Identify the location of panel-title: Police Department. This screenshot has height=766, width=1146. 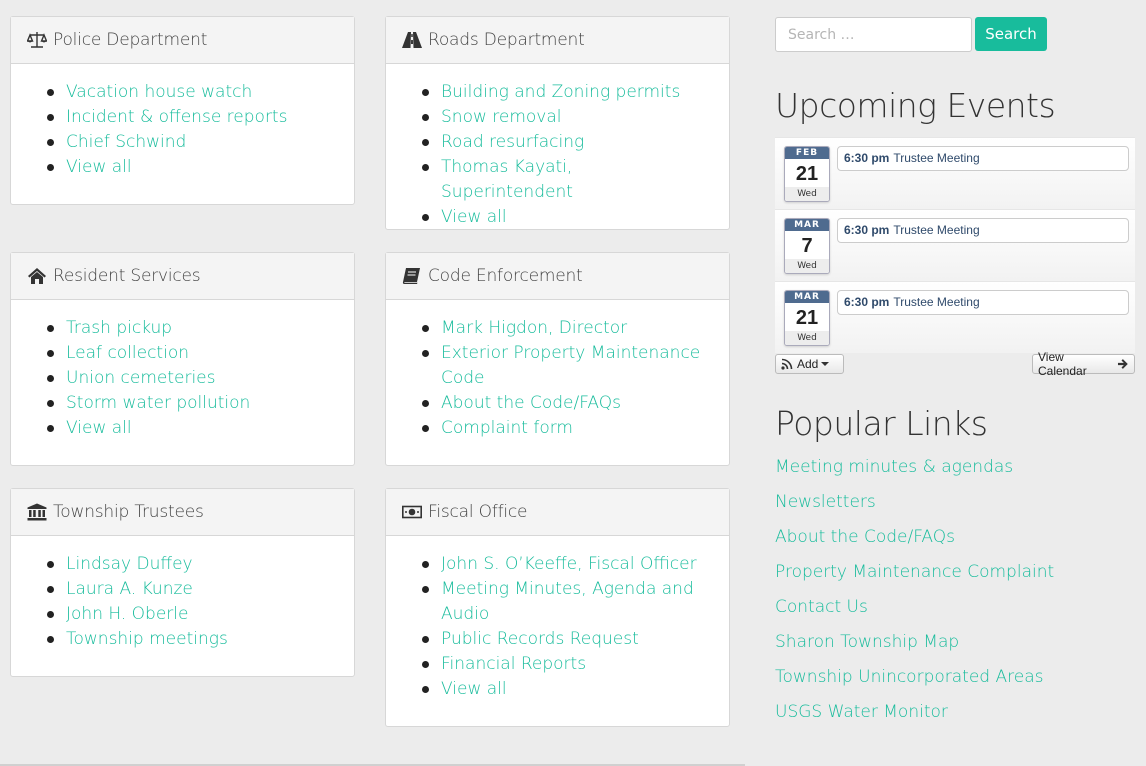
(130, 40).